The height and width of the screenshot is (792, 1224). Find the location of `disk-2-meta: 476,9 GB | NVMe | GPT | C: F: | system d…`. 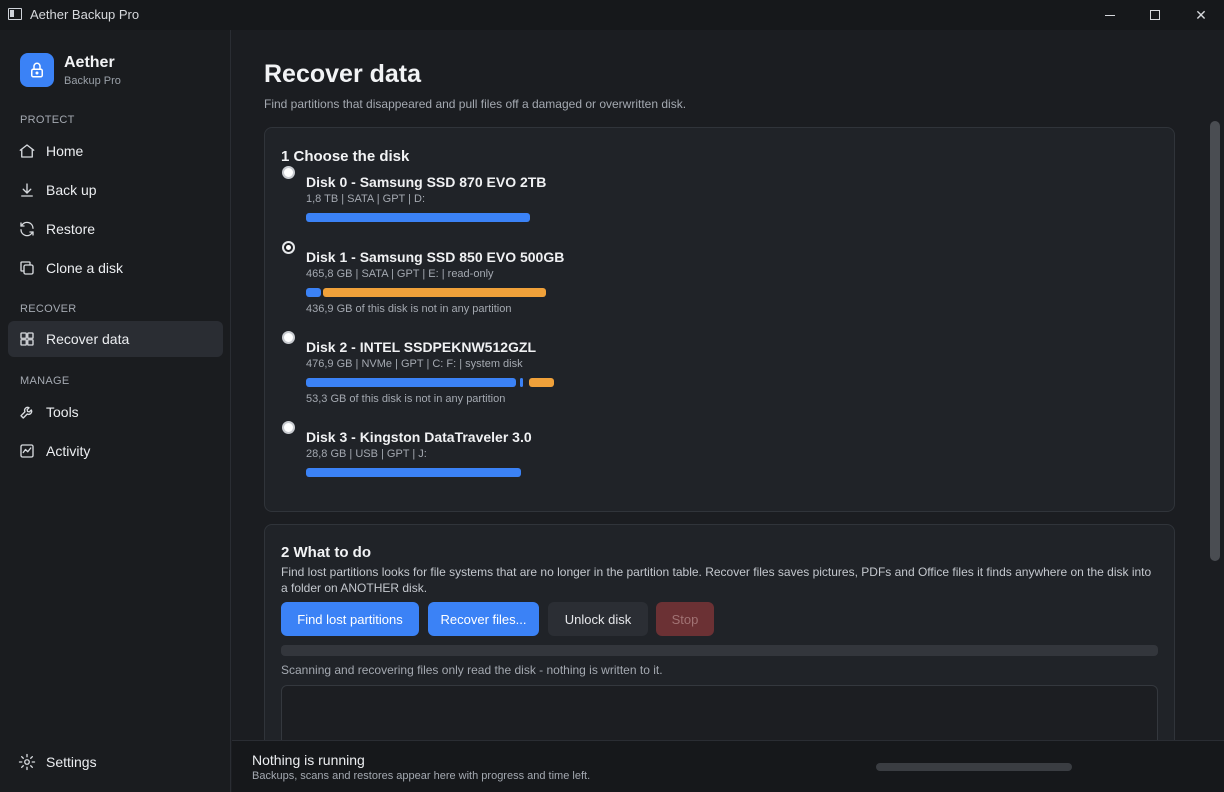

disk-2-meta: 476,9 GB | NVMe | GPT | C: F: | system d… is located at coordinates (414, 364).